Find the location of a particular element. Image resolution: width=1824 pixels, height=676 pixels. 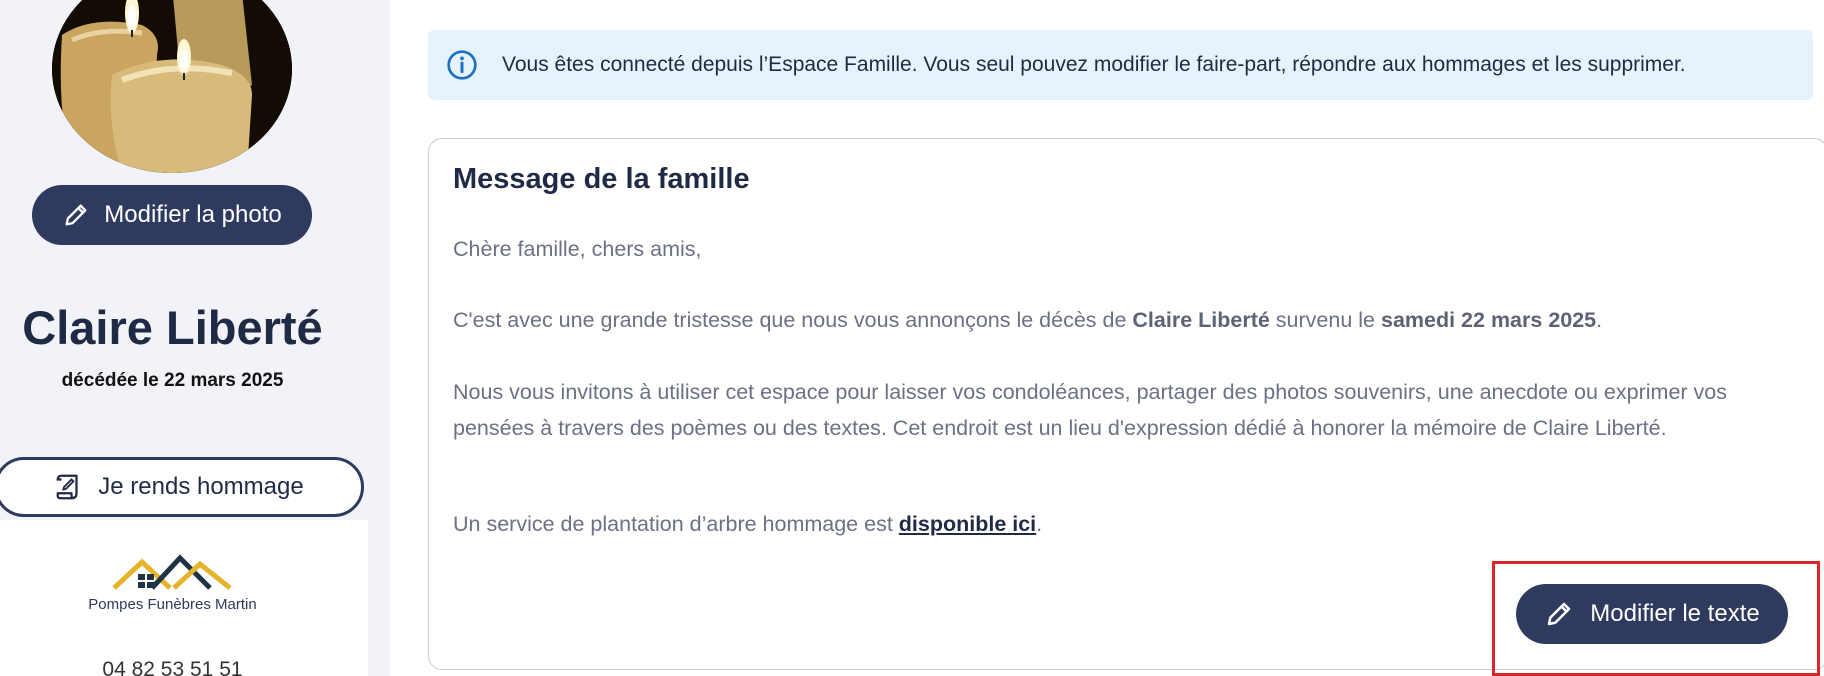

p1-text-middle: survenu le is located at coordinates (1325, 320).